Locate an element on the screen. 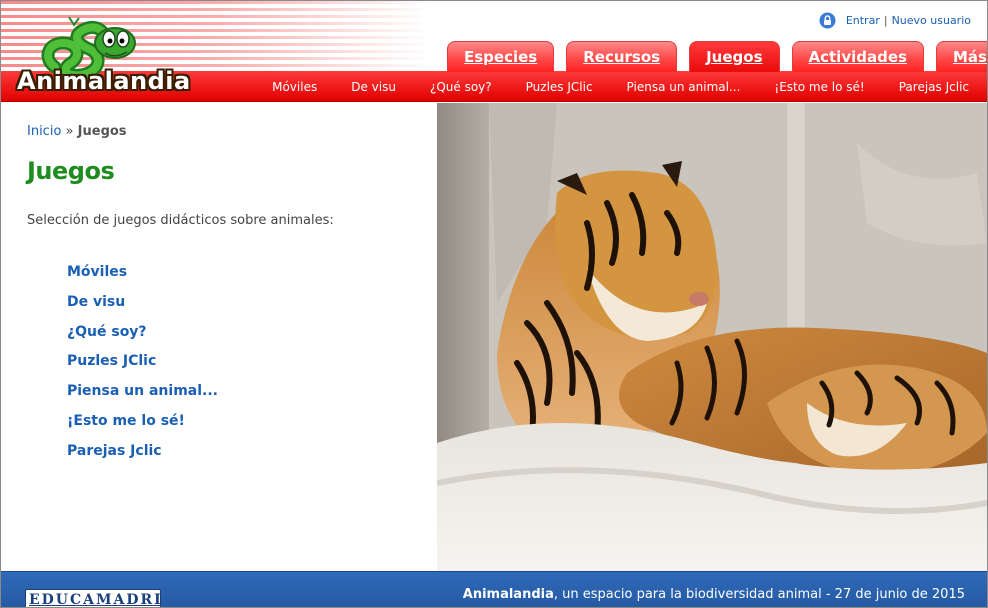 Image resolution: width=988 pixels, height=608 pixels. game-link-parejas-jclic: Parejas Jclic is located at coordinates (114, 451).